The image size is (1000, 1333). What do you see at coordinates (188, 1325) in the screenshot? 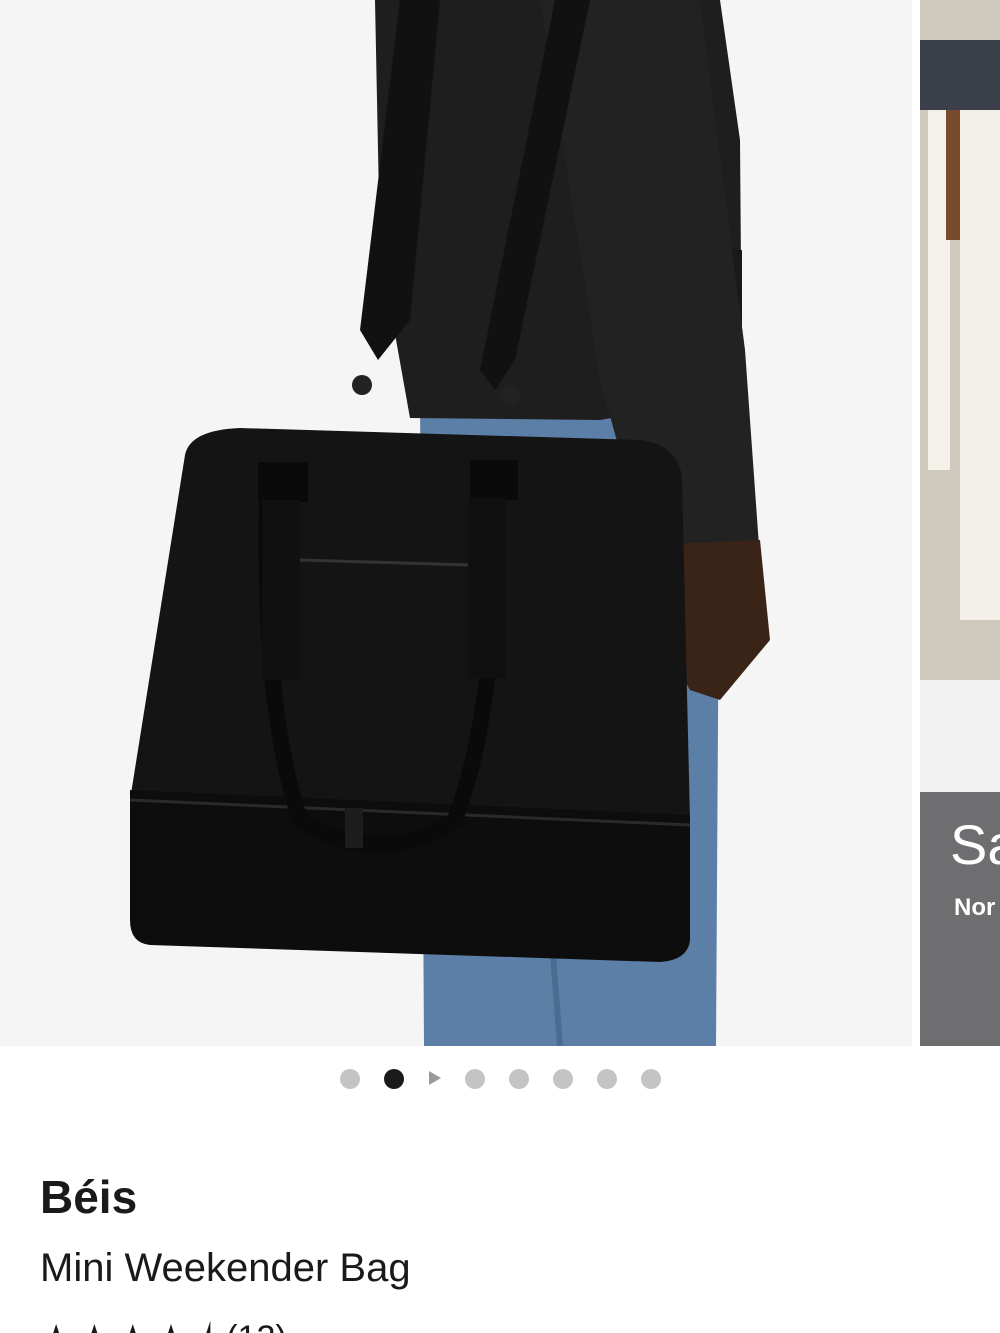
I see `rating-reviews-link: ★ ★ ★ ★ ⯨ (12) →` at bounding box center [188, 1325].